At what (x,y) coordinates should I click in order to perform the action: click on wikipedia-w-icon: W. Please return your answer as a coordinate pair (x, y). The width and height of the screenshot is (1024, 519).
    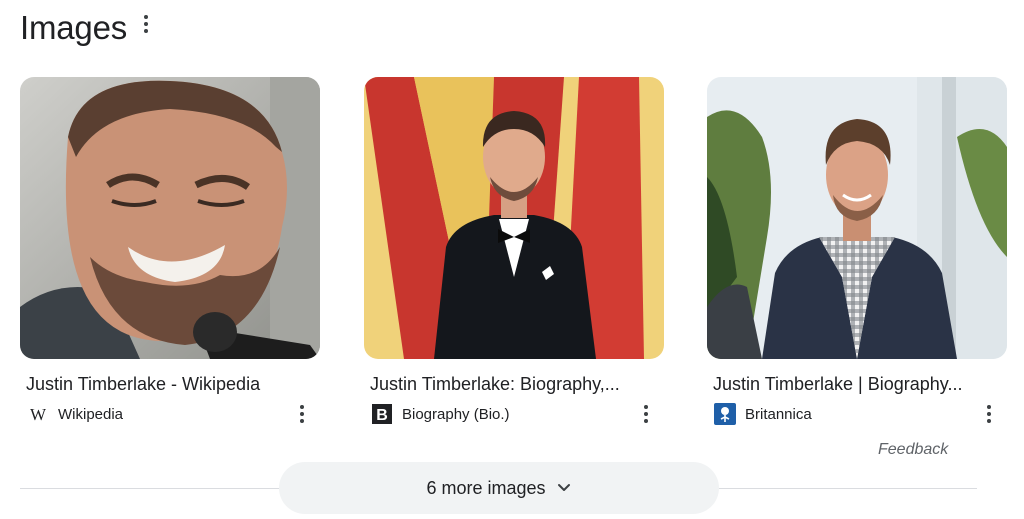
    Looking at the image, I should click on (38, 414).